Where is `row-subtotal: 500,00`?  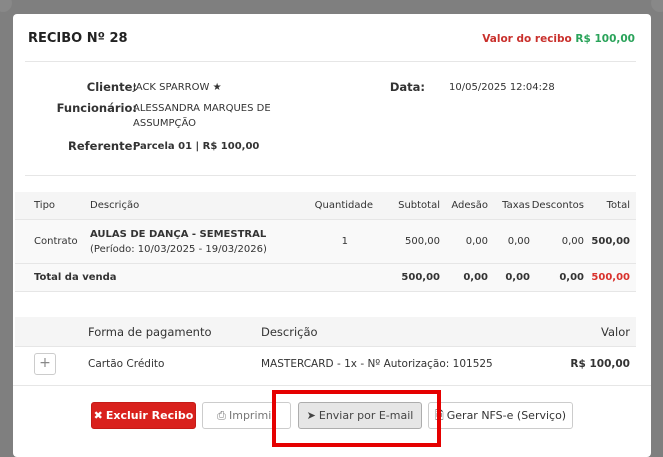
row-subtotal: 500,00 is located at coordinates (422, 241).